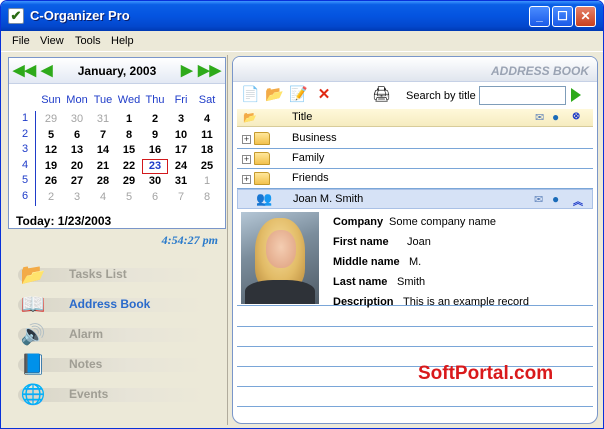 The height and width of the screenshot is (429, 604). I want to click on week-number: 2, so click(25, 133).